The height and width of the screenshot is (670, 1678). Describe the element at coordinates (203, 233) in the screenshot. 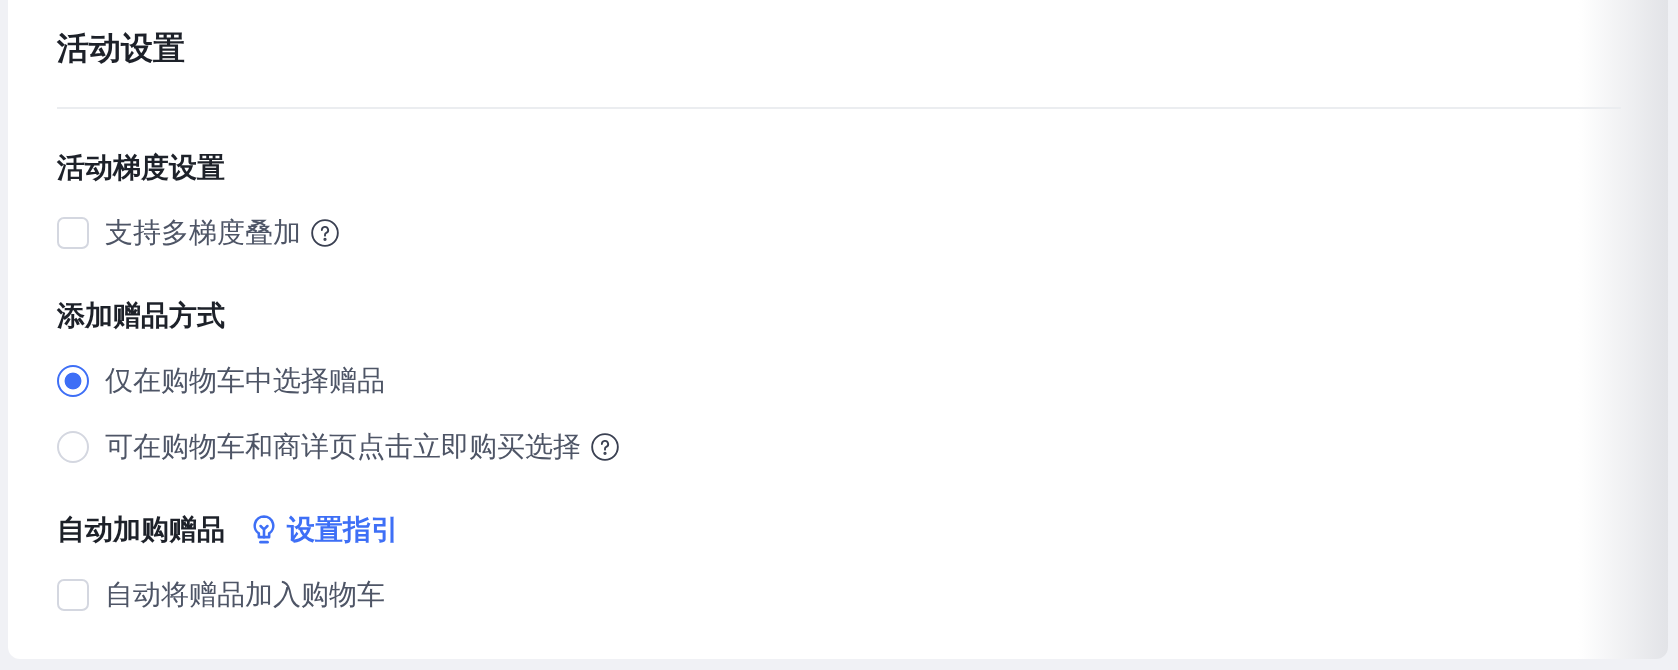

I see `option-label: 支持多梯度叠加` at that location.